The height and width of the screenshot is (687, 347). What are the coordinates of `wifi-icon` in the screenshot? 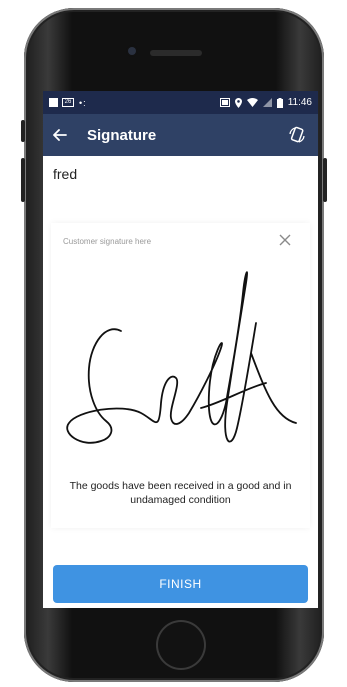 It's located at (252, 102).